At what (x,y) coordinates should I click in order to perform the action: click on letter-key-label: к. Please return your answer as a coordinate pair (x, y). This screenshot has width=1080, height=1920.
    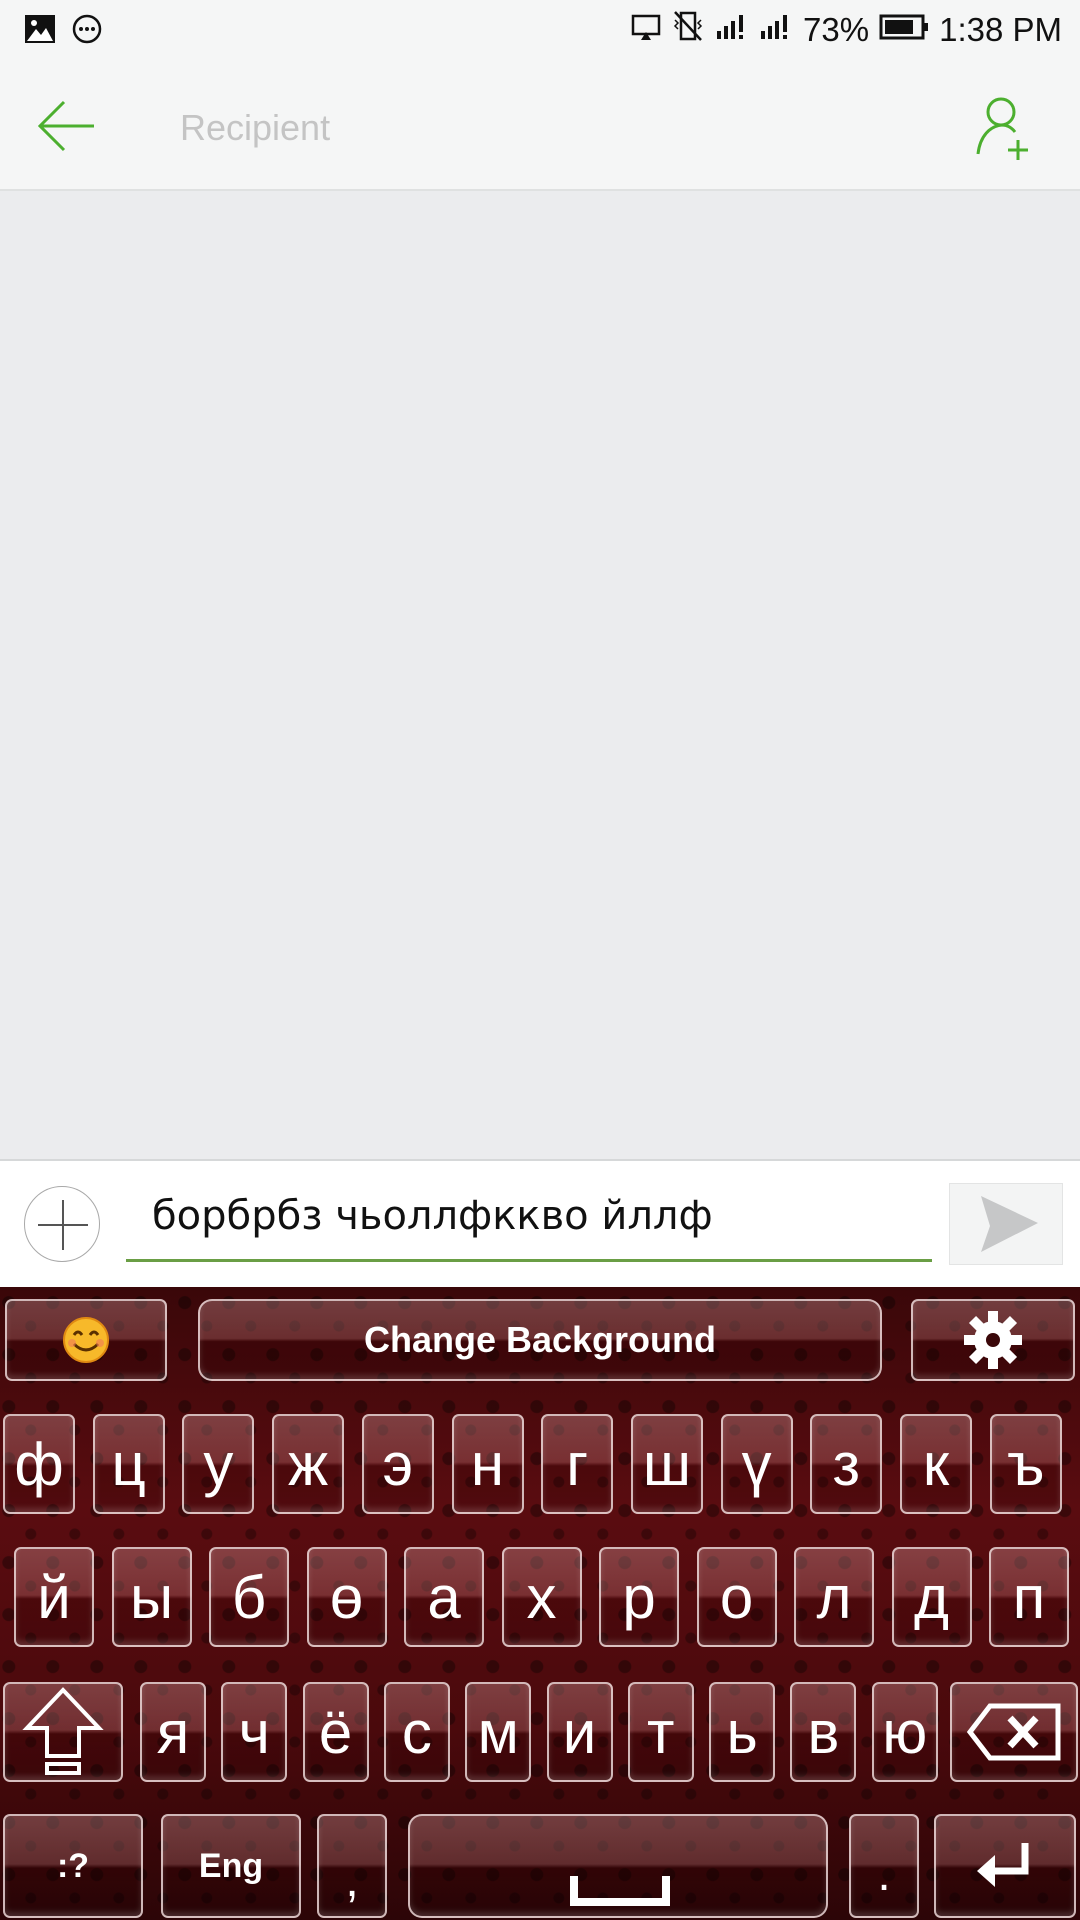
    Looking at the image, I should click on (936, 1464).